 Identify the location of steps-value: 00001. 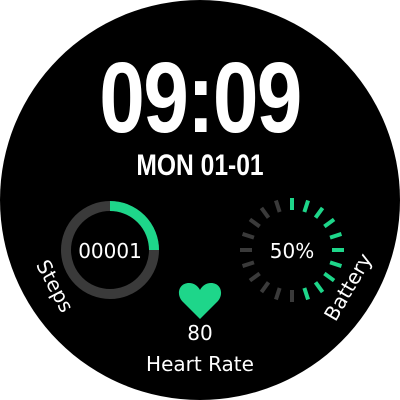
(110, 251).